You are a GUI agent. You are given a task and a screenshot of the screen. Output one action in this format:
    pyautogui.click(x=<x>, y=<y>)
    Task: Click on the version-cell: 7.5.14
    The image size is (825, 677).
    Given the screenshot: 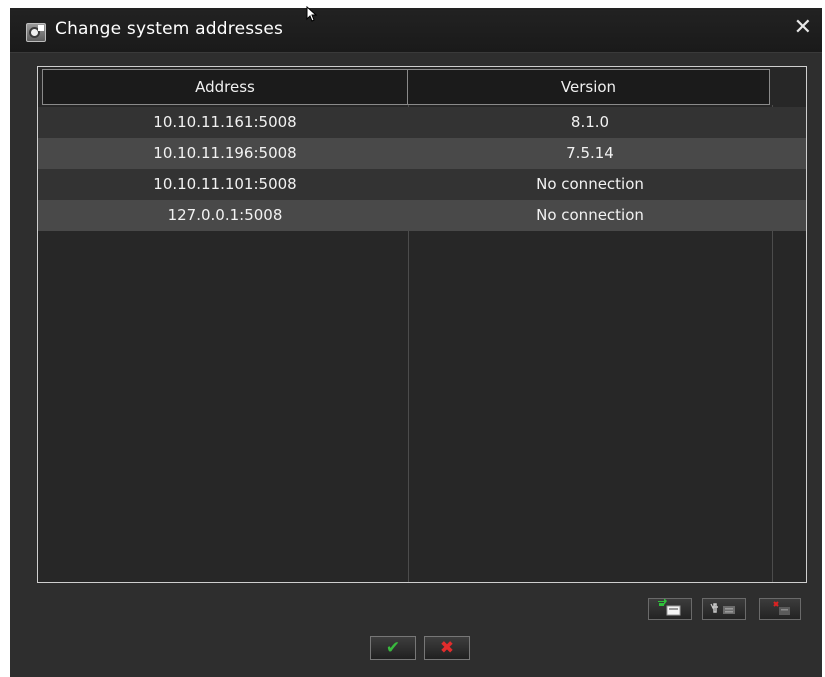 What is the action you would take?
    pyautogui.click(x=590, y=153)
    